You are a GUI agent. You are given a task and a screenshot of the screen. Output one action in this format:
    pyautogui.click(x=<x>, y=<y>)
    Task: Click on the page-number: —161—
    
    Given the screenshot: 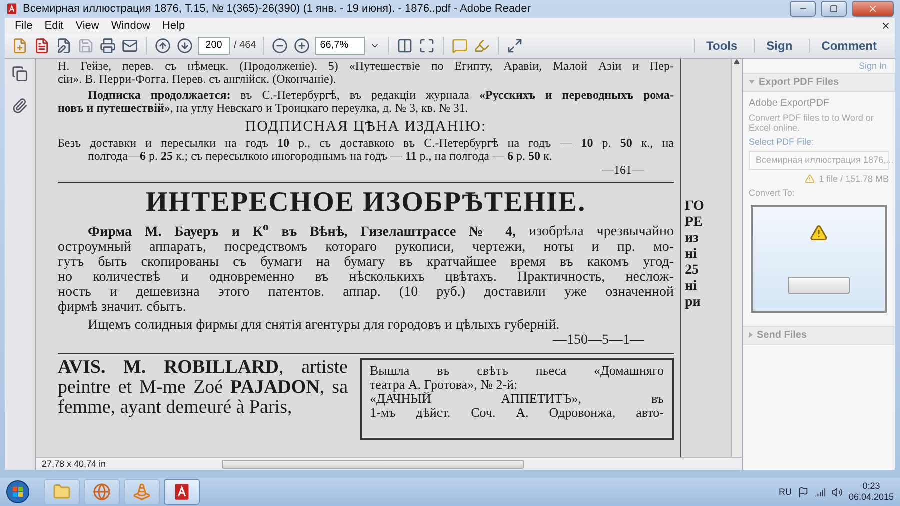 What is the action you would take?
    pyautogui.click(x=623, y=170)
    